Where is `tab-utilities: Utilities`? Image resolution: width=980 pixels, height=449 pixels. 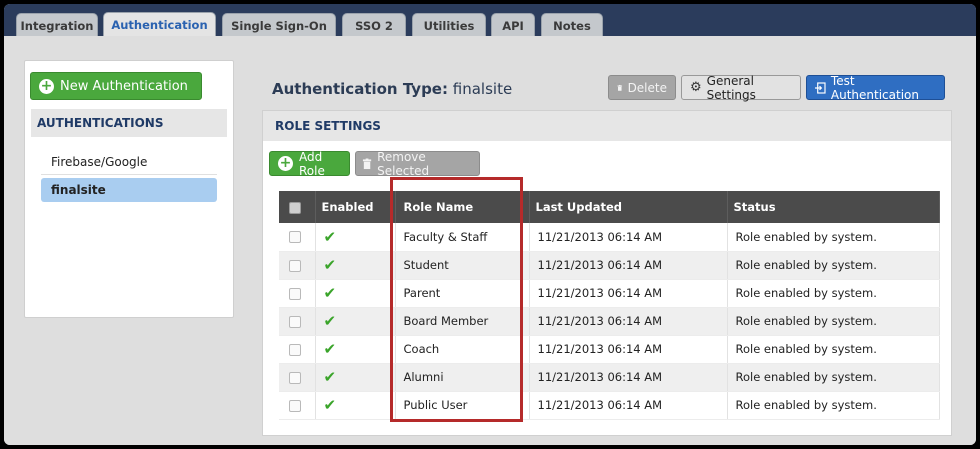
tab-utilities: Utilities is located at coordinates (449, 25).